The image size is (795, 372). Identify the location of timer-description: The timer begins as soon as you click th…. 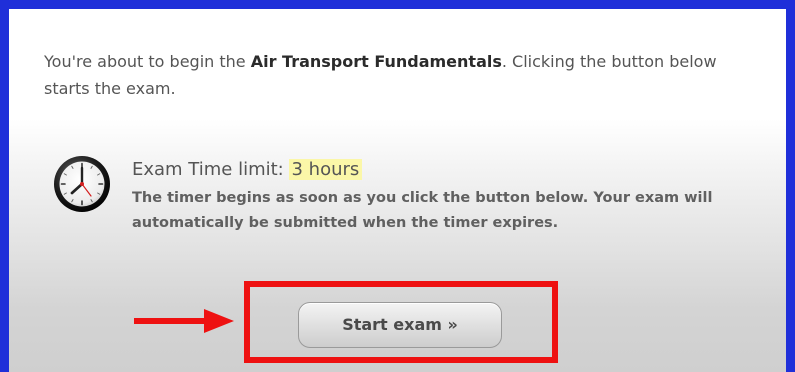
(422, 210).